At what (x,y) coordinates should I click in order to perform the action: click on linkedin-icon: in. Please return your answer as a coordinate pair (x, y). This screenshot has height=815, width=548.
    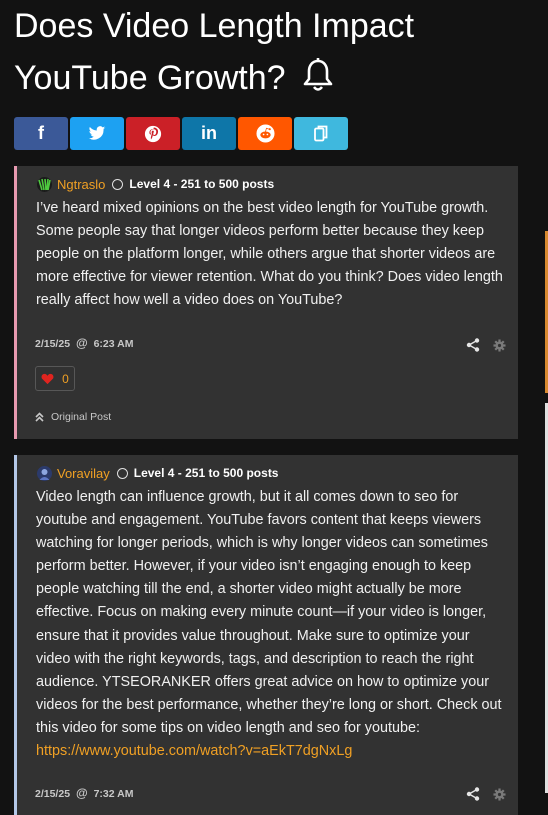
    Looking at the image, I should click on (209, 133).